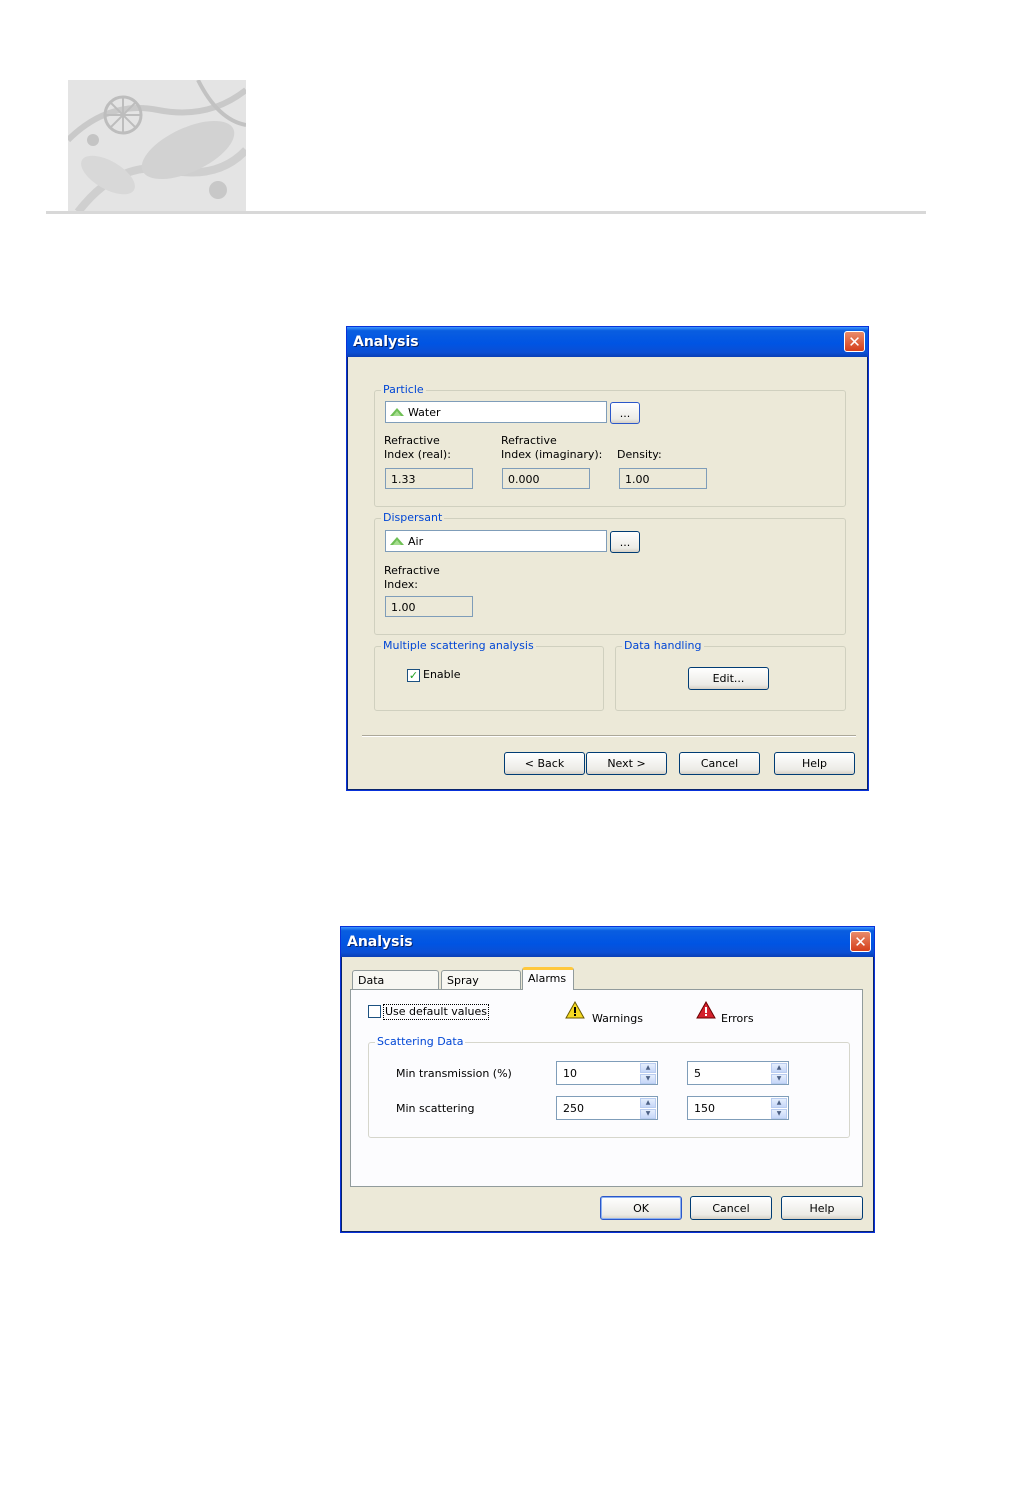  I want to click on warning-icon, so click(575, 1010).